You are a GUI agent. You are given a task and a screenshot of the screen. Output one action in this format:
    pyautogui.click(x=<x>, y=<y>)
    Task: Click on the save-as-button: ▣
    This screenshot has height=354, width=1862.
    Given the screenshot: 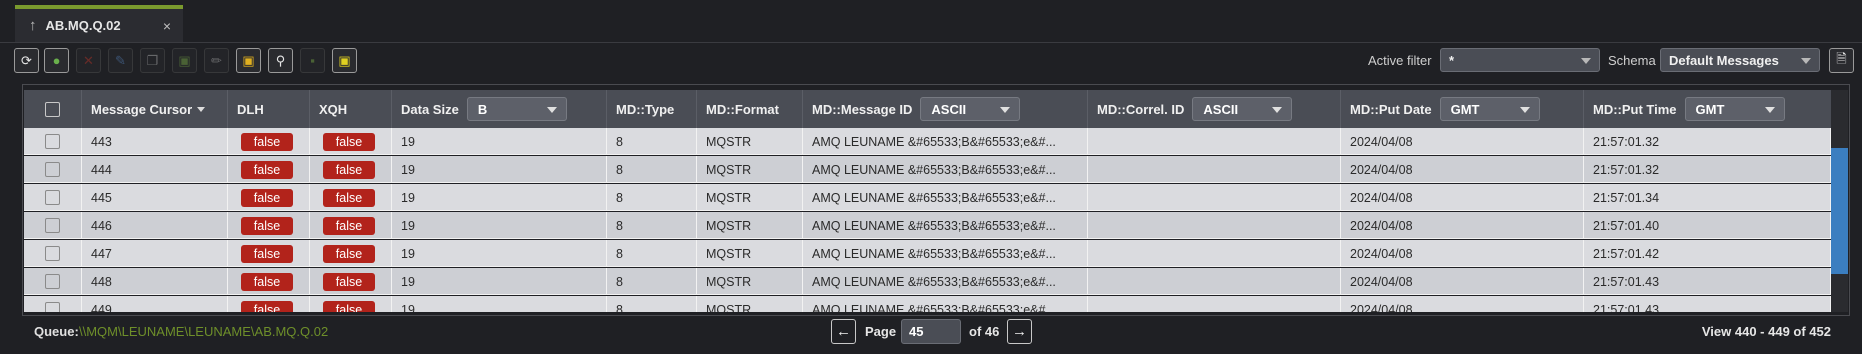 What is the action you would take?
    pyautogui.click(x=344, y=60)
    